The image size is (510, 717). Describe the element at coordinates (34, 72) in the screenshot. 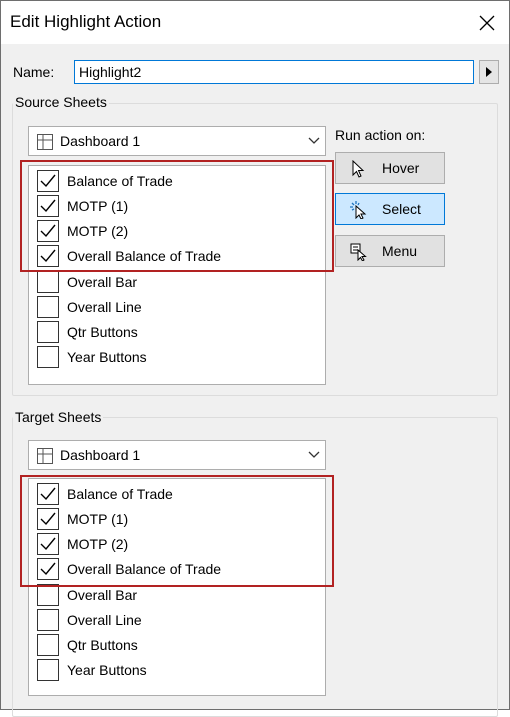

I see `name-label: Name:` at that location.